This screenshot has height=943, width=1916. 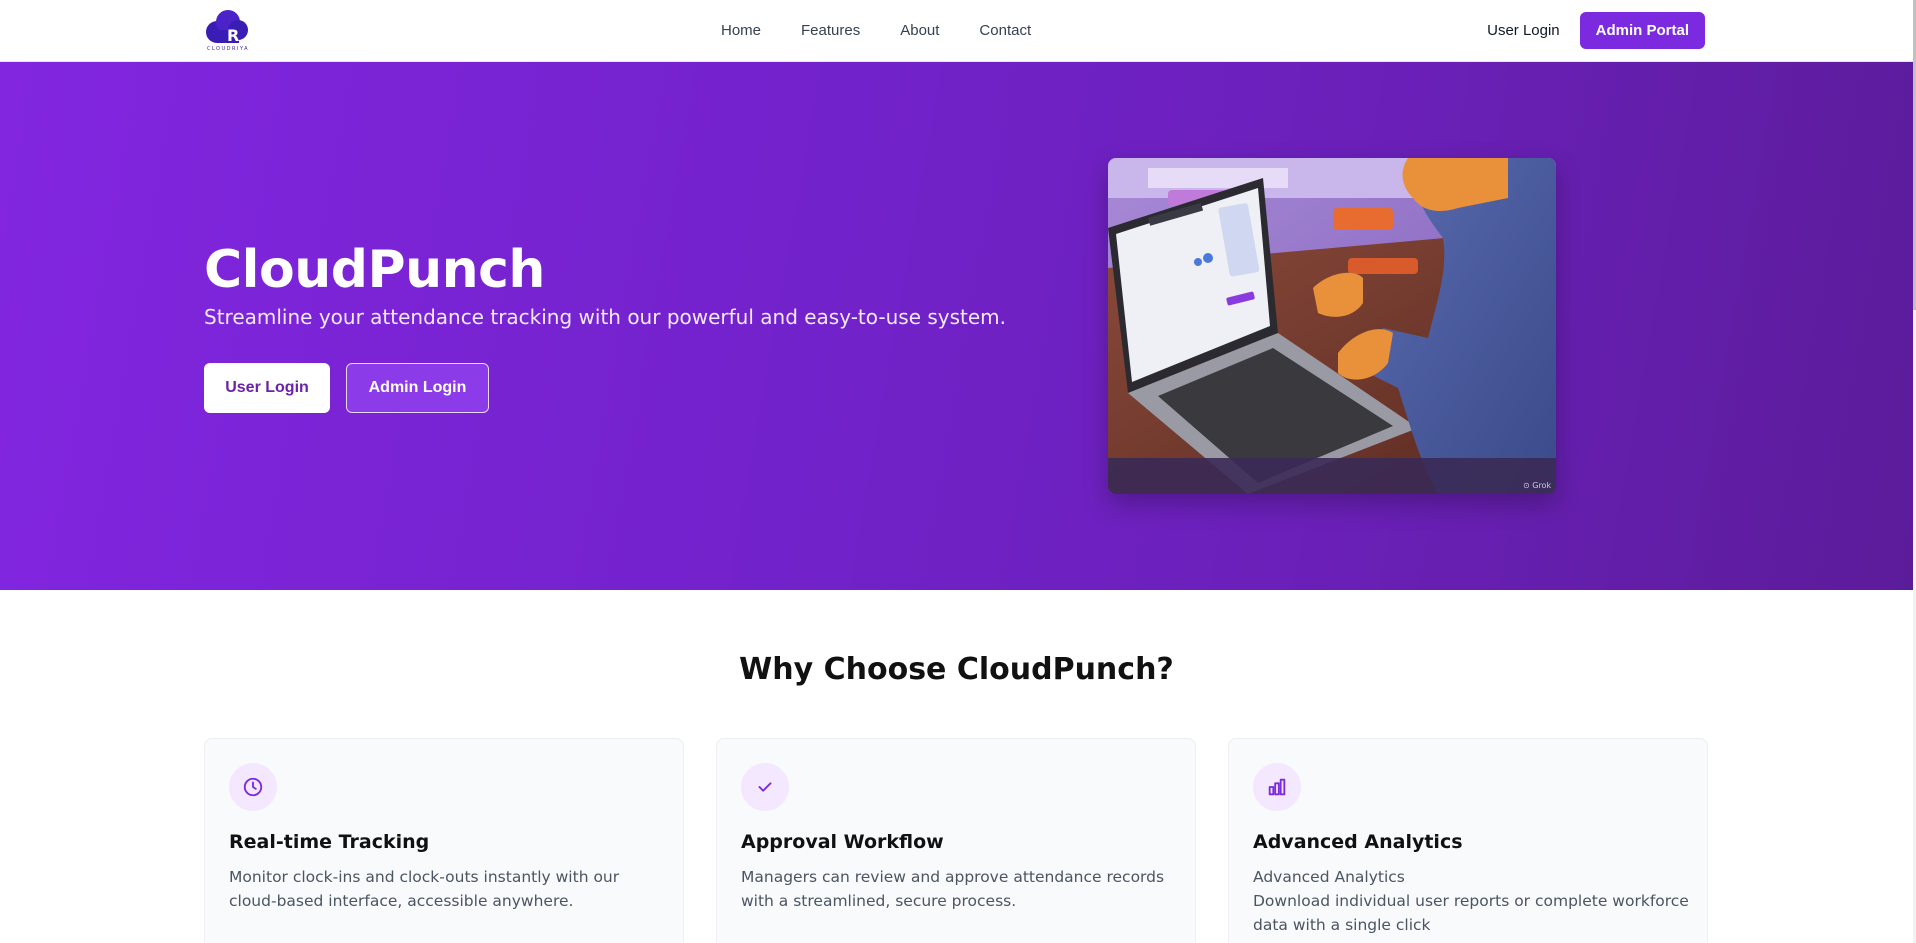 I want to click on cloudriya-logo: R CLOUDRIYA, so click(x=228, y=31).